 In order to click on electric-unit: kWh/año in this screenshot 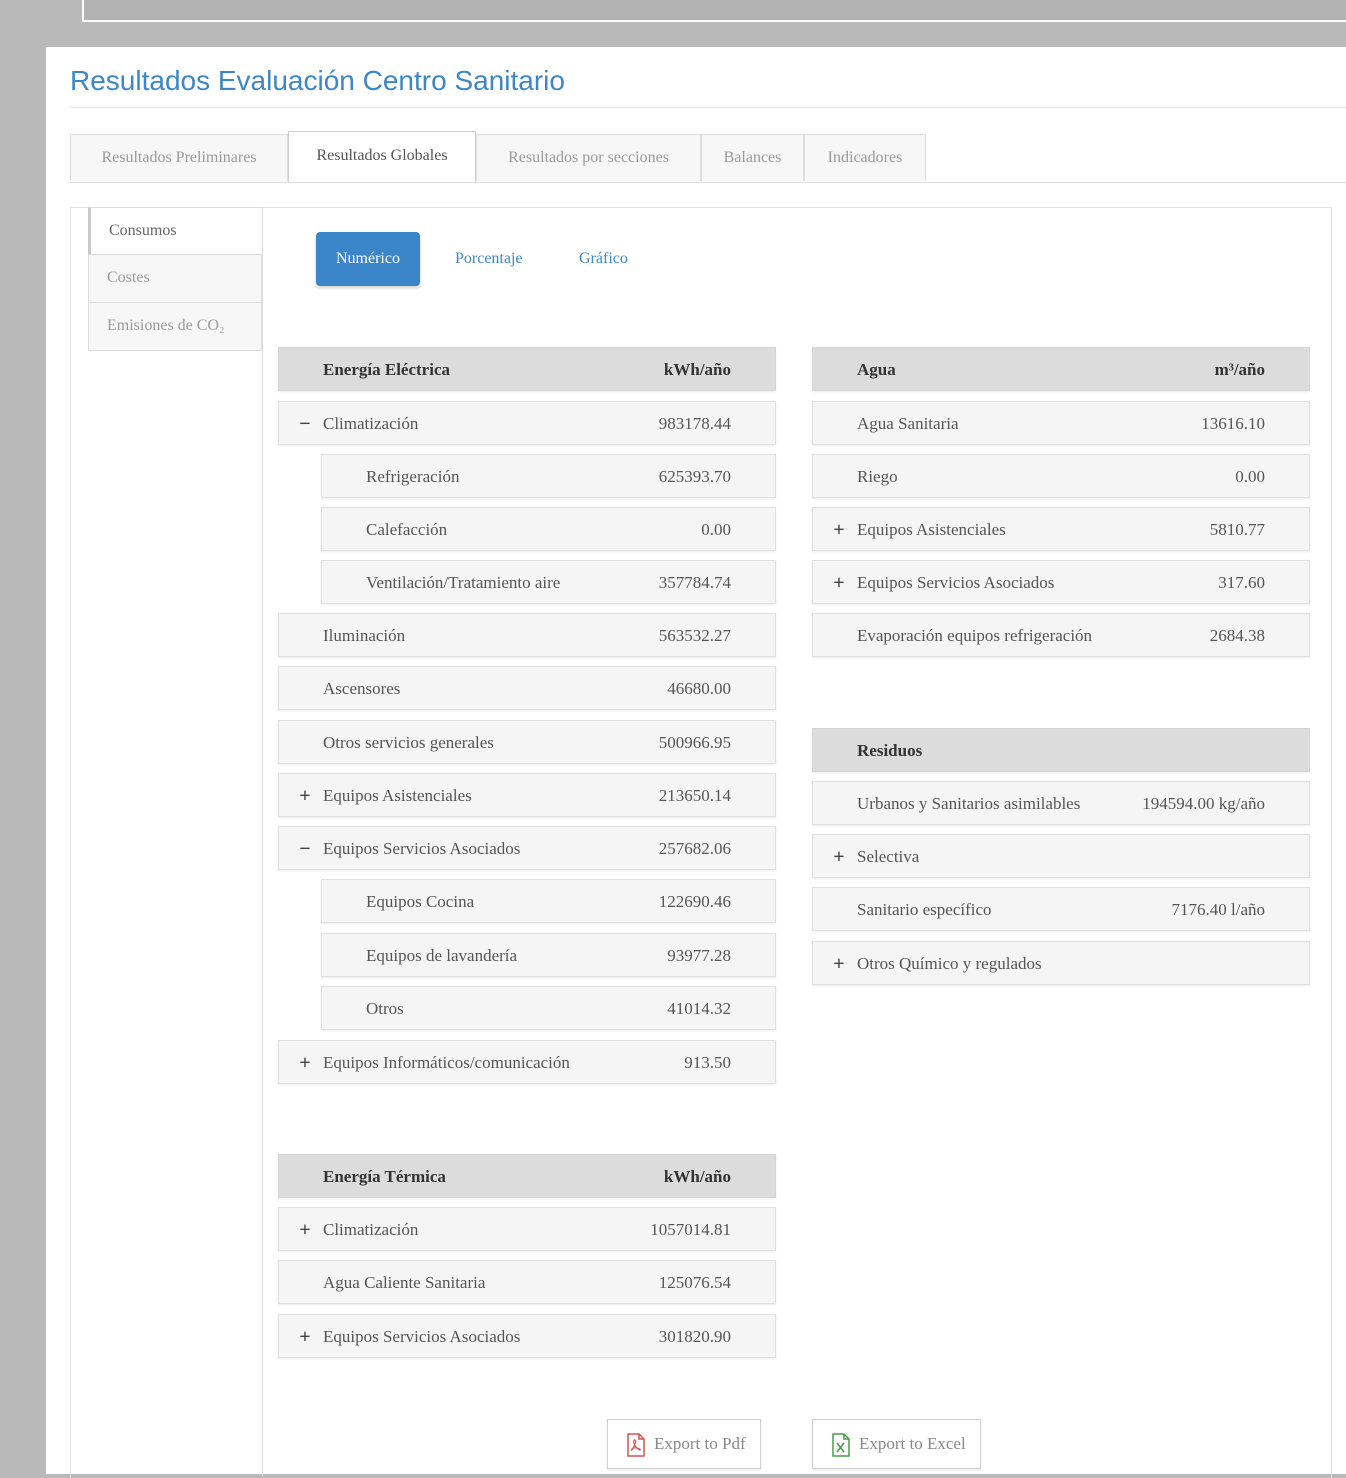, I will do `click(697, 369)`.